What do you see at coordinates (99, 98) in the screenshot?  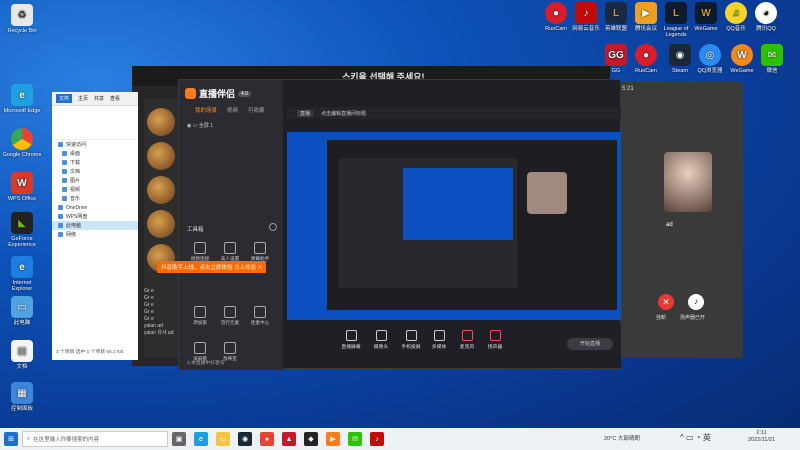 I see `ribbon-tab-share: 共享` at bounding box center [99, 98].